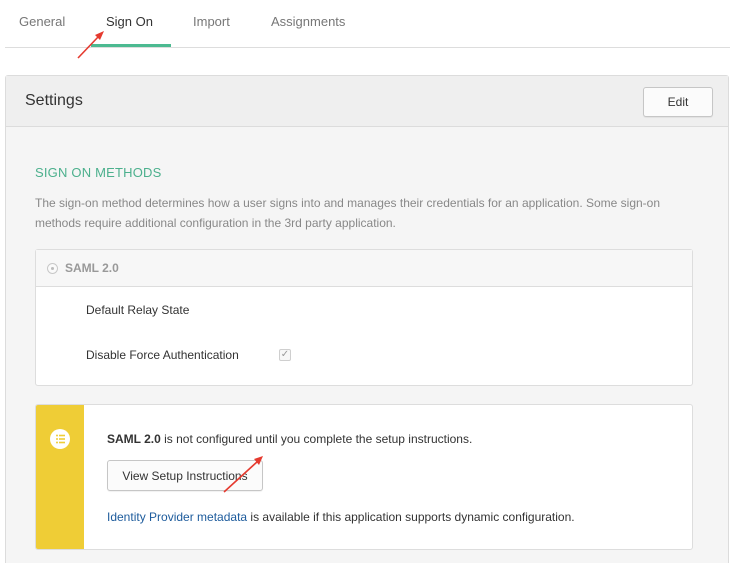 The width and height of the screenshot is (730, 563). What do you see at coordinates (98, 172) in the screenshot?
I see `sign-on-methods-heading: SIGN ON METHODS` at bounding box center [98, 172].